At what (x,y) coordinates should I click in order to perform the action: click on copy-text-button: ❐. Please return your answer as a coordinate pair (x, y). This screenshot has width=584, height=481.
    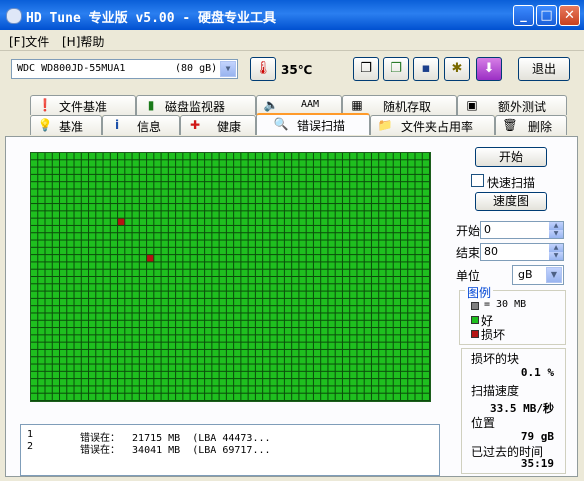
    Looking at the image, I should click on (366, 69).